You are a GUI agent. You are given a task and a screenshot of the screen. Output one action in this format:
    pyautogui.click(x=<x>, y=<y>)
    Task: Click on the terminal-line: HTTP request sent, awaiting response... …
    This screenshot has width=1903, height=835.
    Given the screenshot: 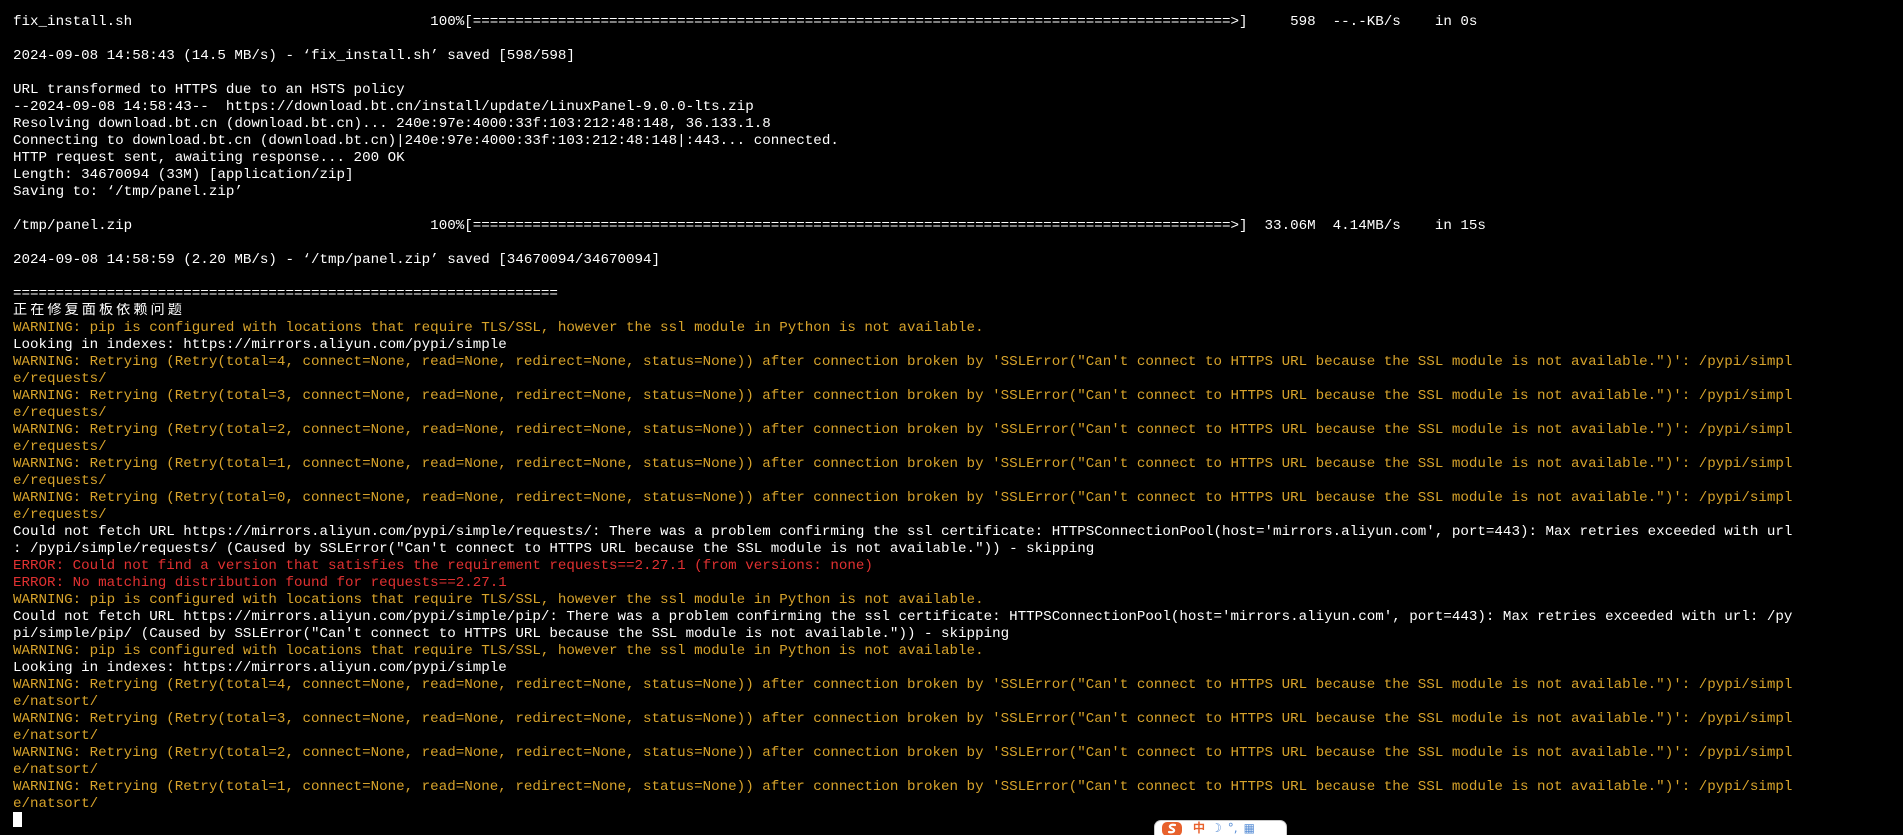 What is the action you would take?
    pyautogui.click(x=209, y=158)
    